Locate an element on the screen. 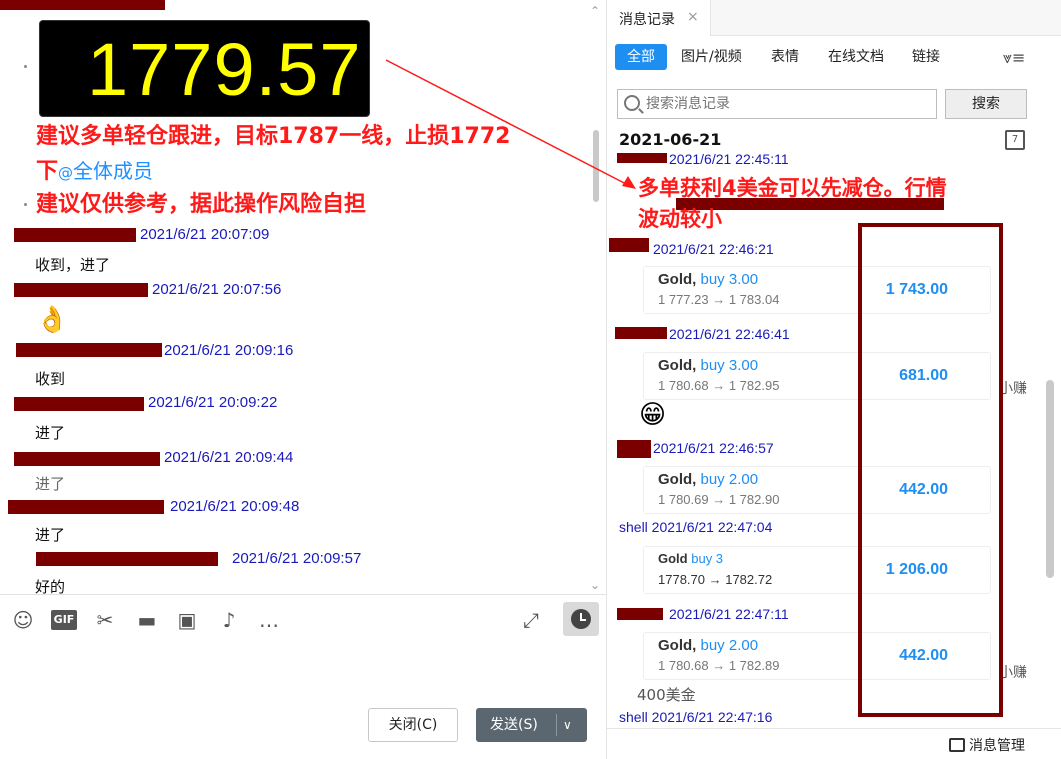 Image resolution: width=1061 pixels, height=759 pixels. redaction-bar is located at coordinates (82, 5).